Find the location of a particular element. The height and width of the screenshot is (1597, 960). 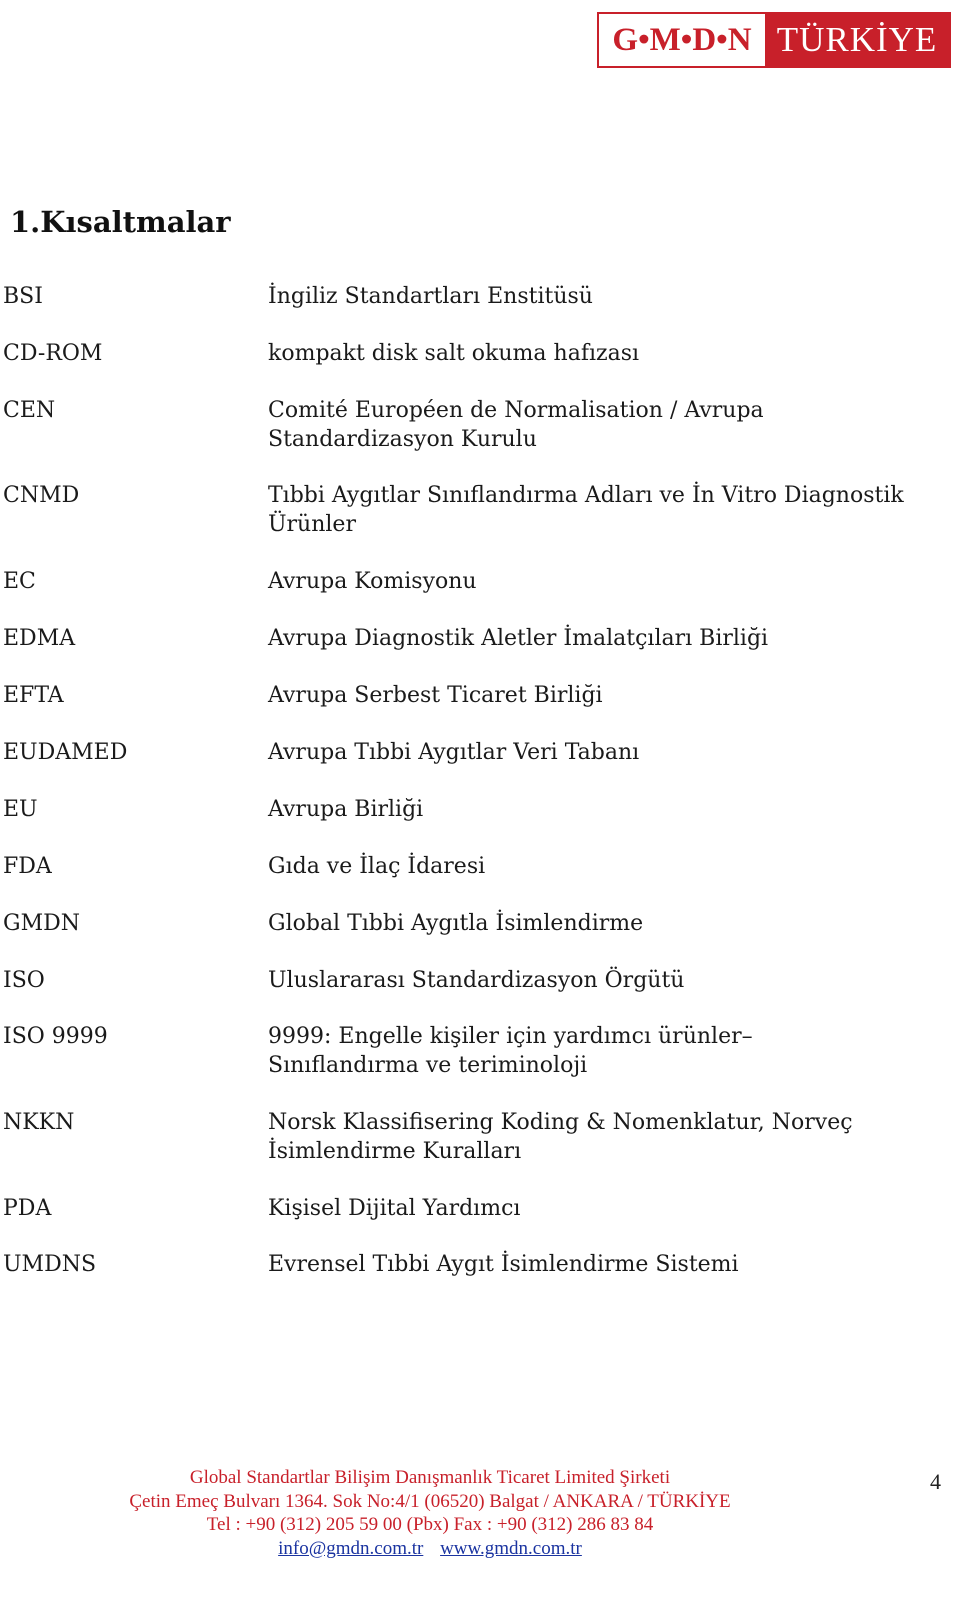

abbreviation-definition: Avrupa Birliği is located at coordinates (346, 809).